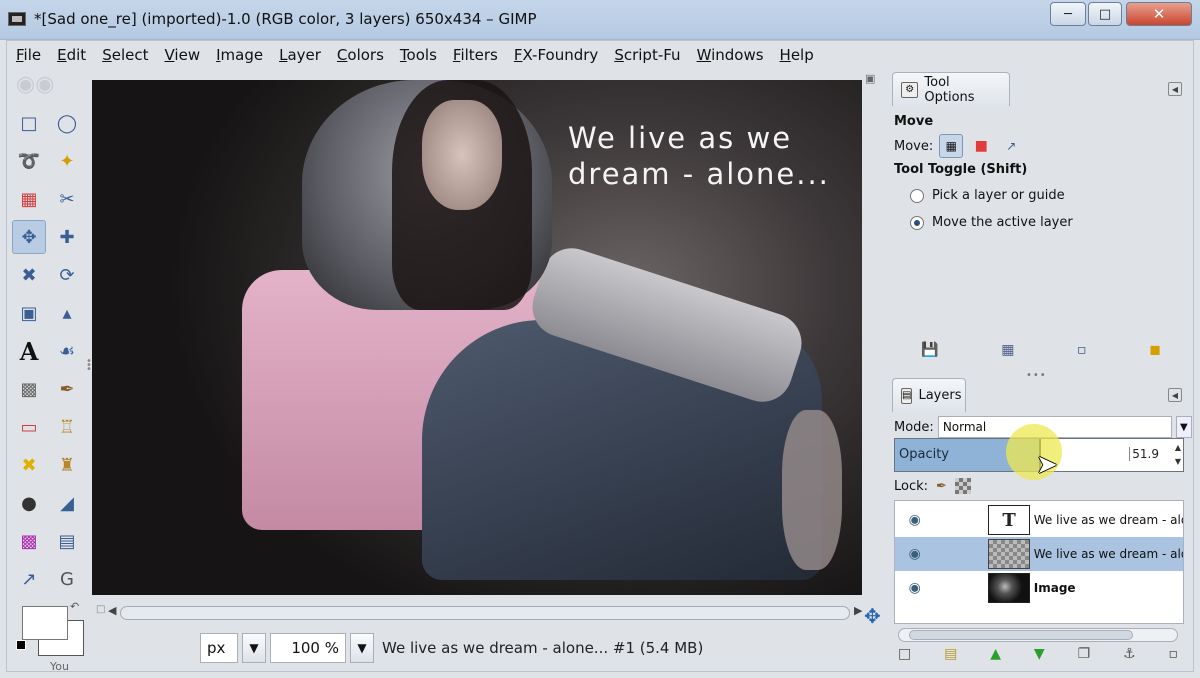 The width and height of the screenshot is (1200, 678). What do you see at coordinates (67, 351) in the screenshot?
I see `bucket-fill-icon: ☙` at bounding box center [67, 351].